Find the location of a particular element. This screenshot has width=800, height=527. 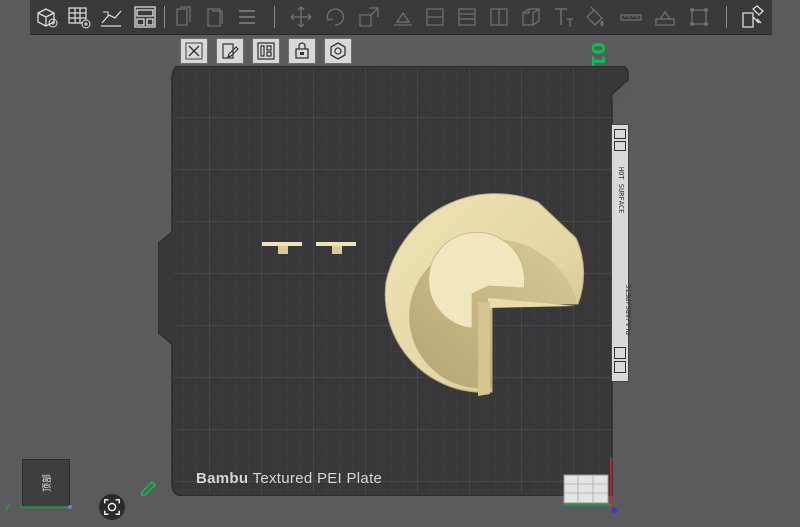

delete-plate-button is located at coordinates (194, 51).